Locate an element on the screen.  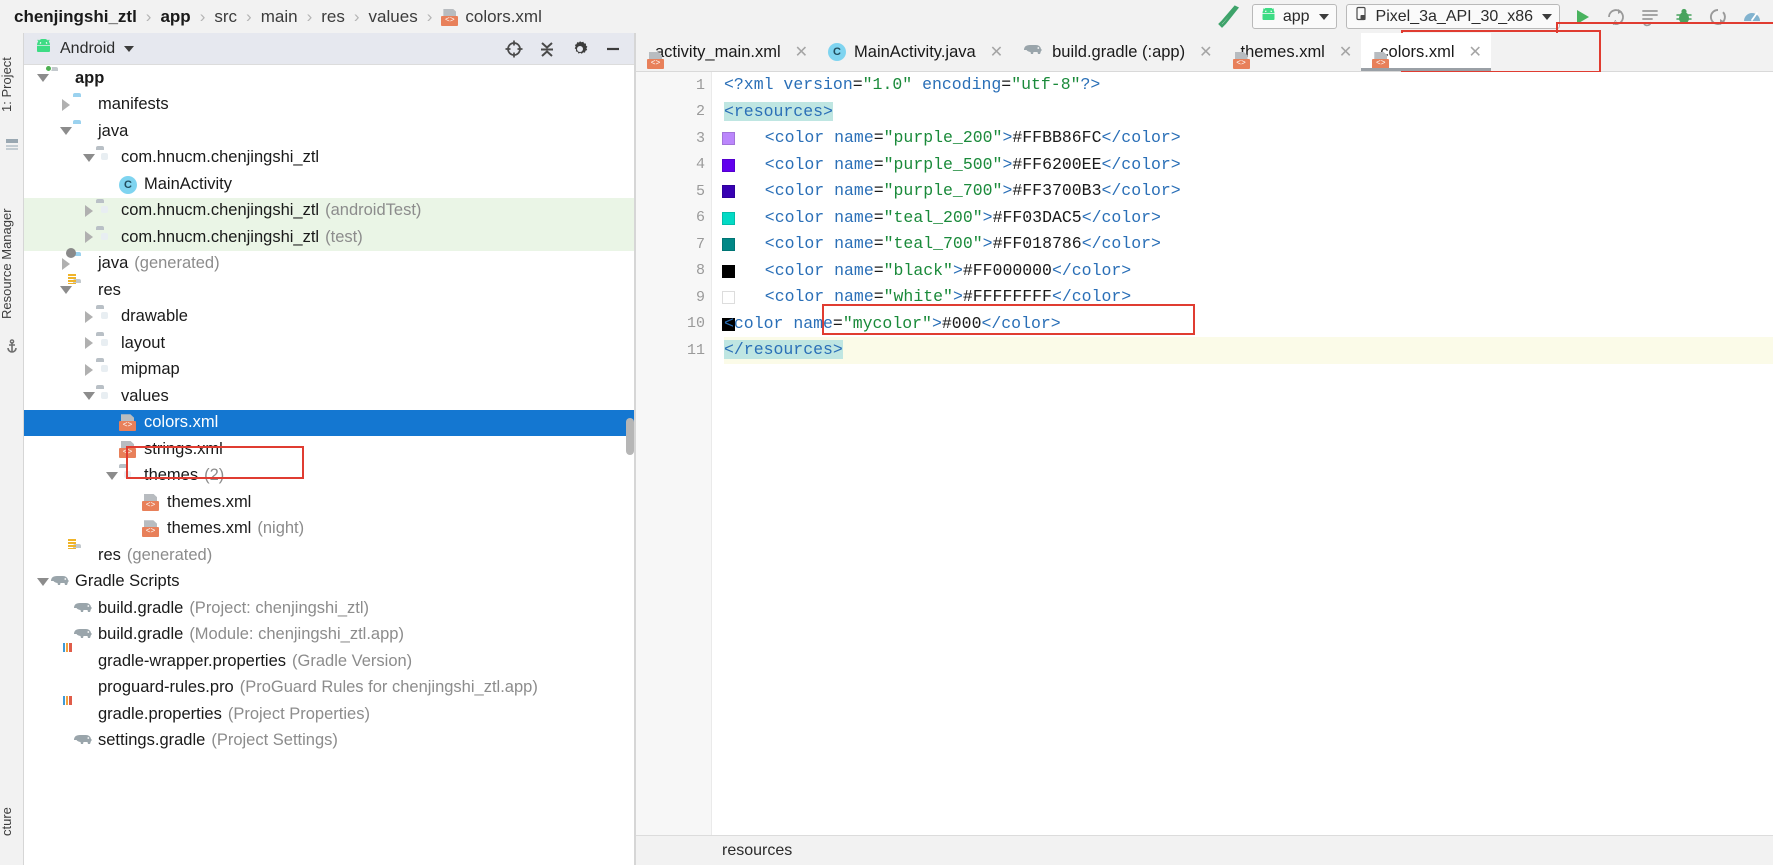
apply-code-changes-icon is located at coordinates (1649, 16).